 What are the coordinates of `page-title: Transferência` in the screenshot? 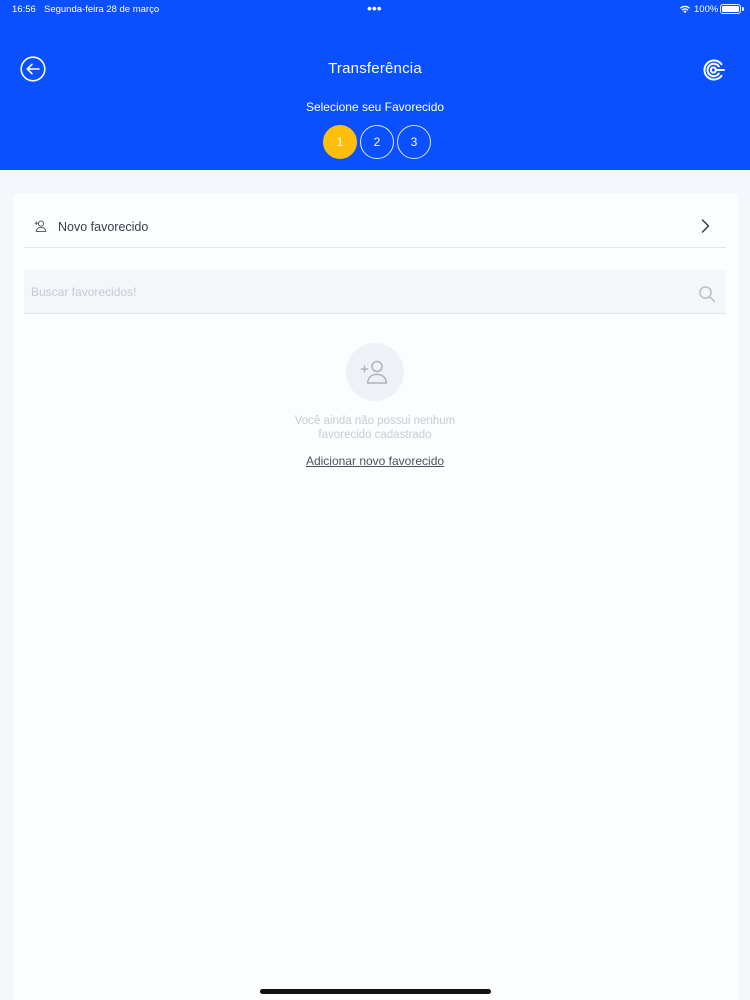 It's located at (375, 68).